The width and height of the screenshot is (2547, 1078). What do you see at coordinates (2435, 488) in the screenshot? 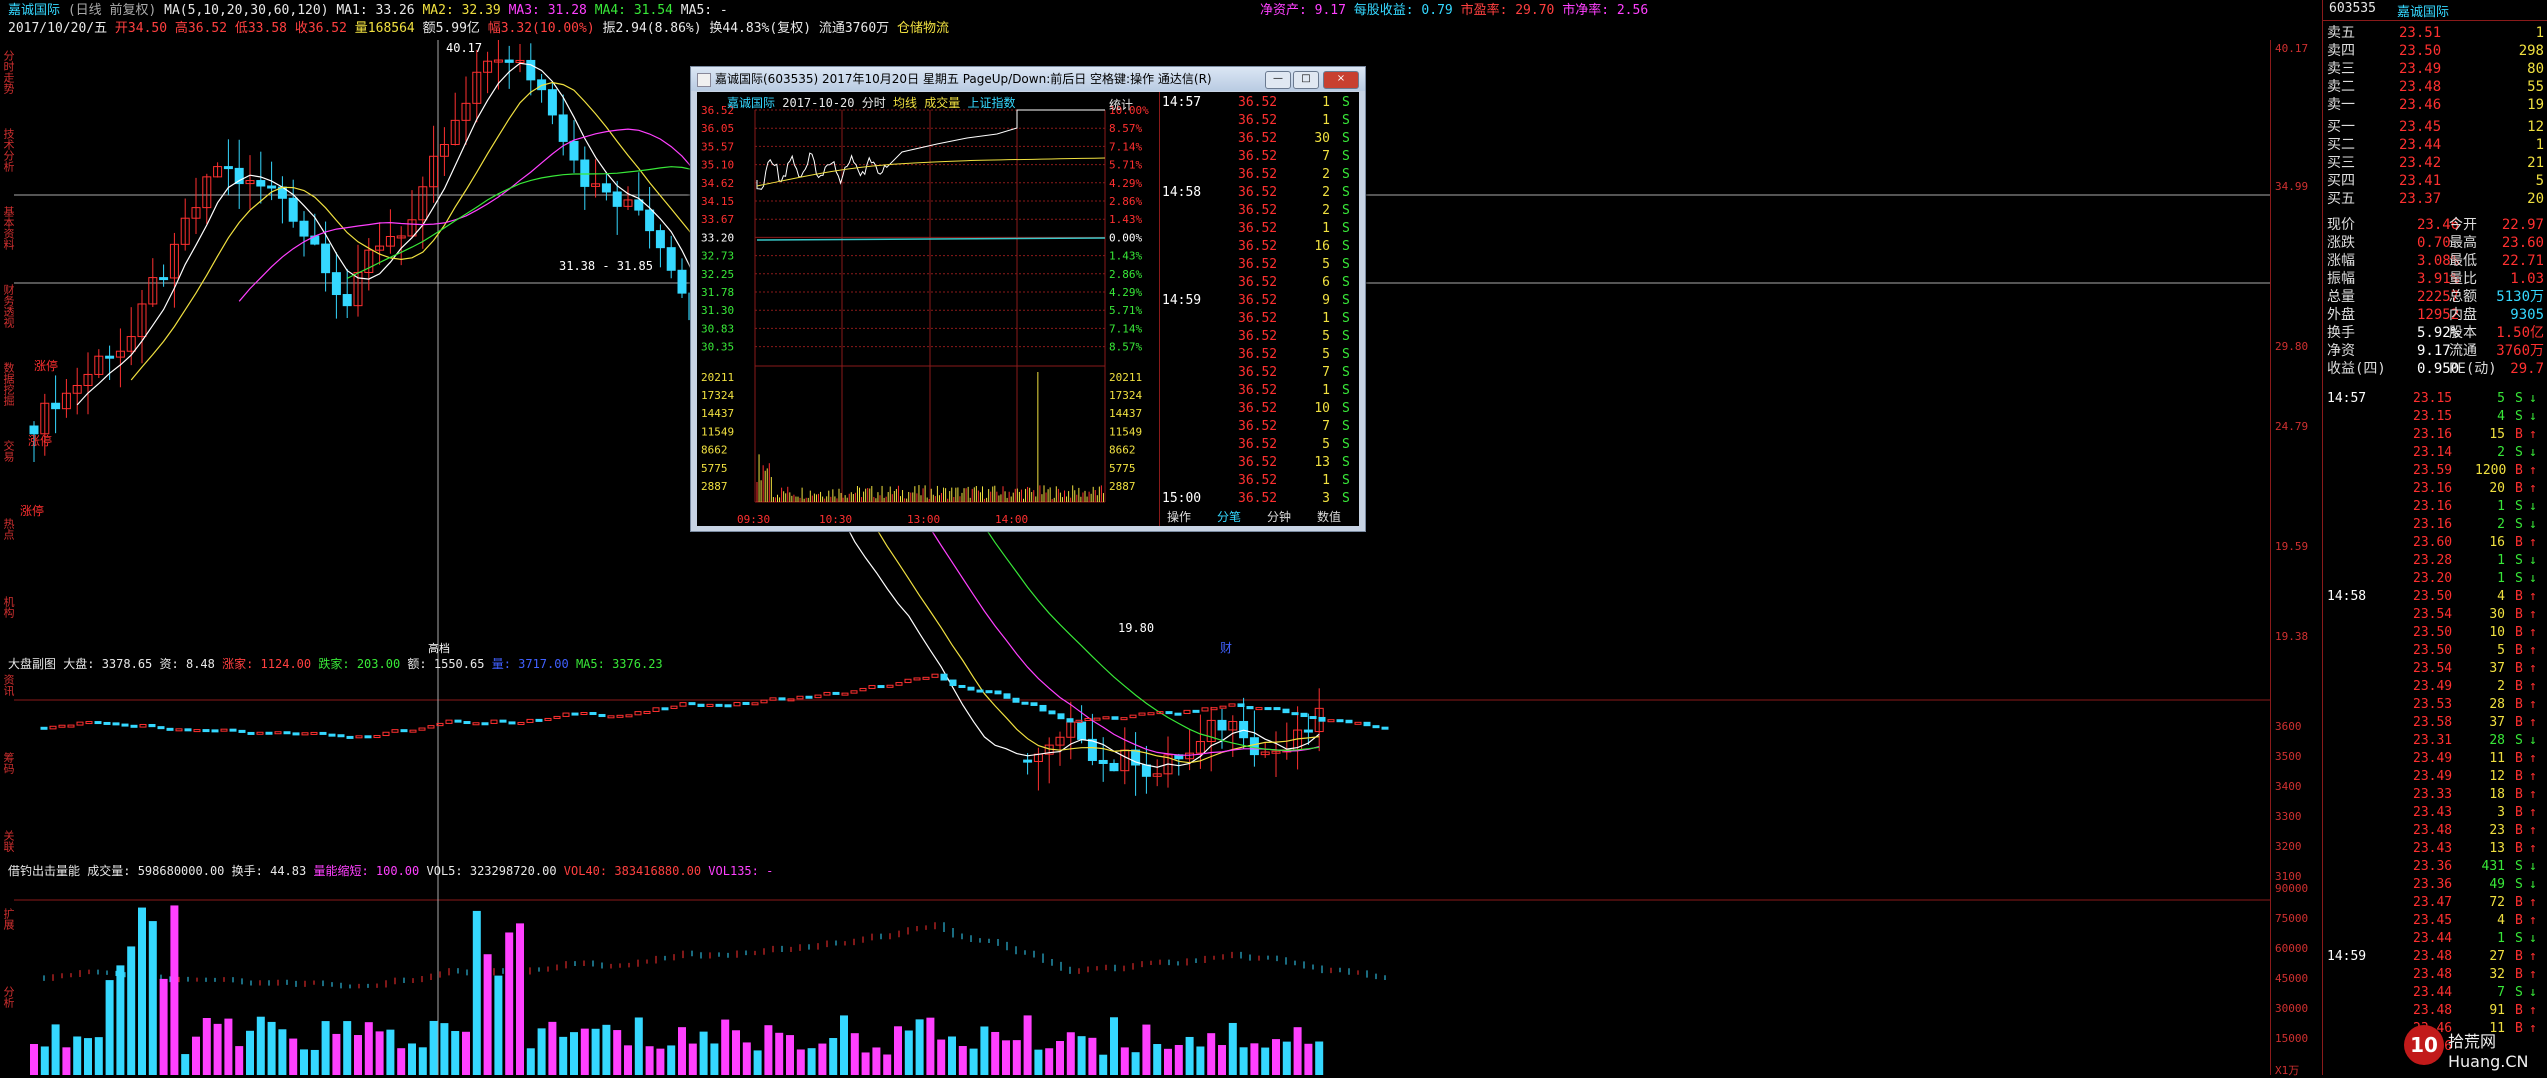
I see `tick-row: 23.16 20 B ↑` at bounding box center [2435, 488].